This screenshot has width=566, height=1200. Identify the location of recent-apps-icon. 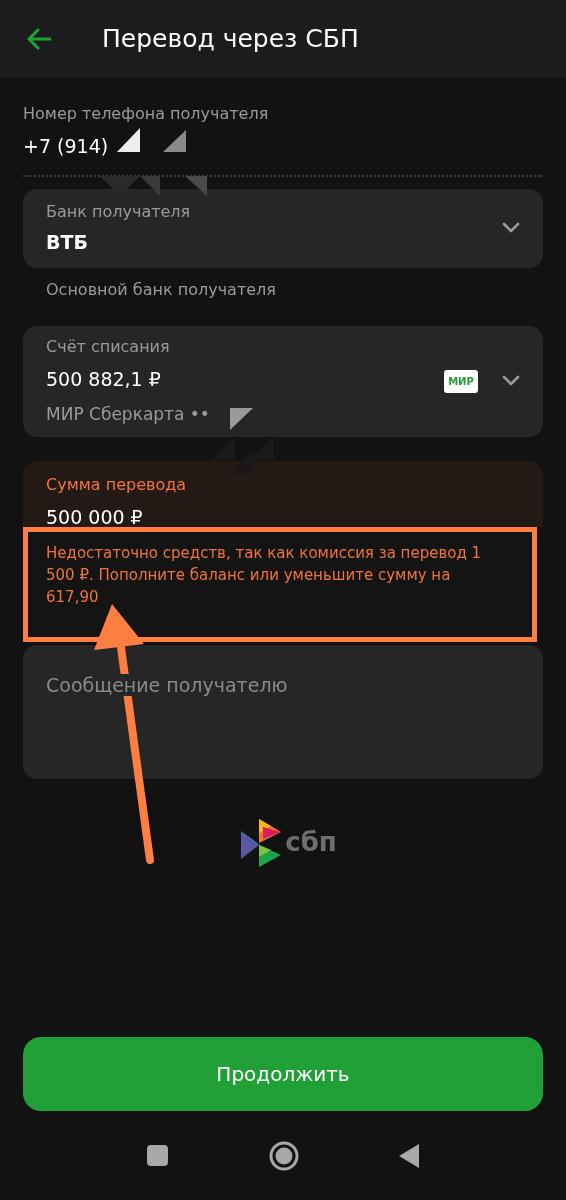
(157, 1155).